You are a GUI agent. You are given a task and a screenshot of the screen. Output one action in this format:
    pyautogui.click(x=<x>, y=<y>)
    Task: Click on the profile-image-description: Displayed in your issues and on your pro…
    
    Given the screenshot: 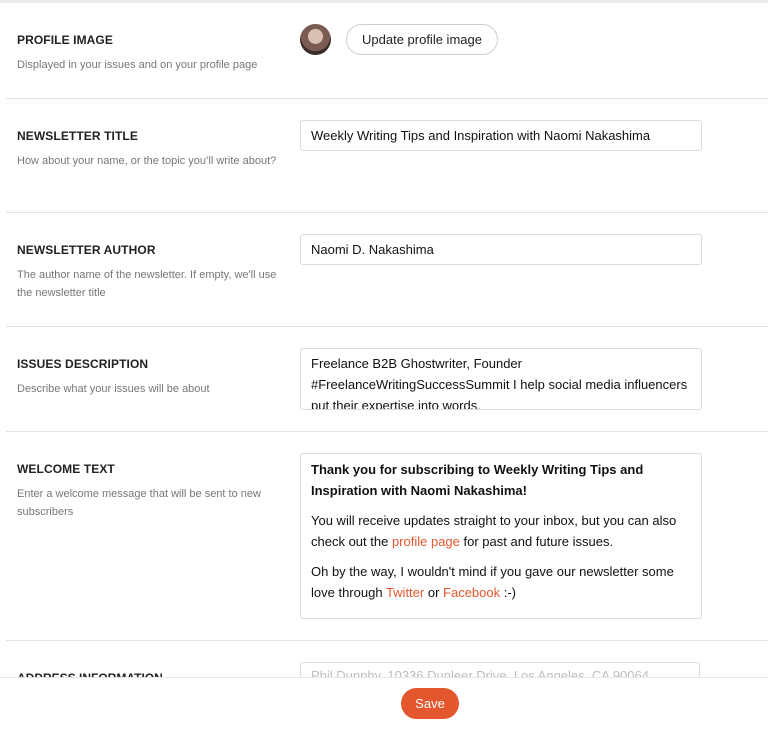 What is the action you would take?
    pyautogui.click(x=137, y=65)
    